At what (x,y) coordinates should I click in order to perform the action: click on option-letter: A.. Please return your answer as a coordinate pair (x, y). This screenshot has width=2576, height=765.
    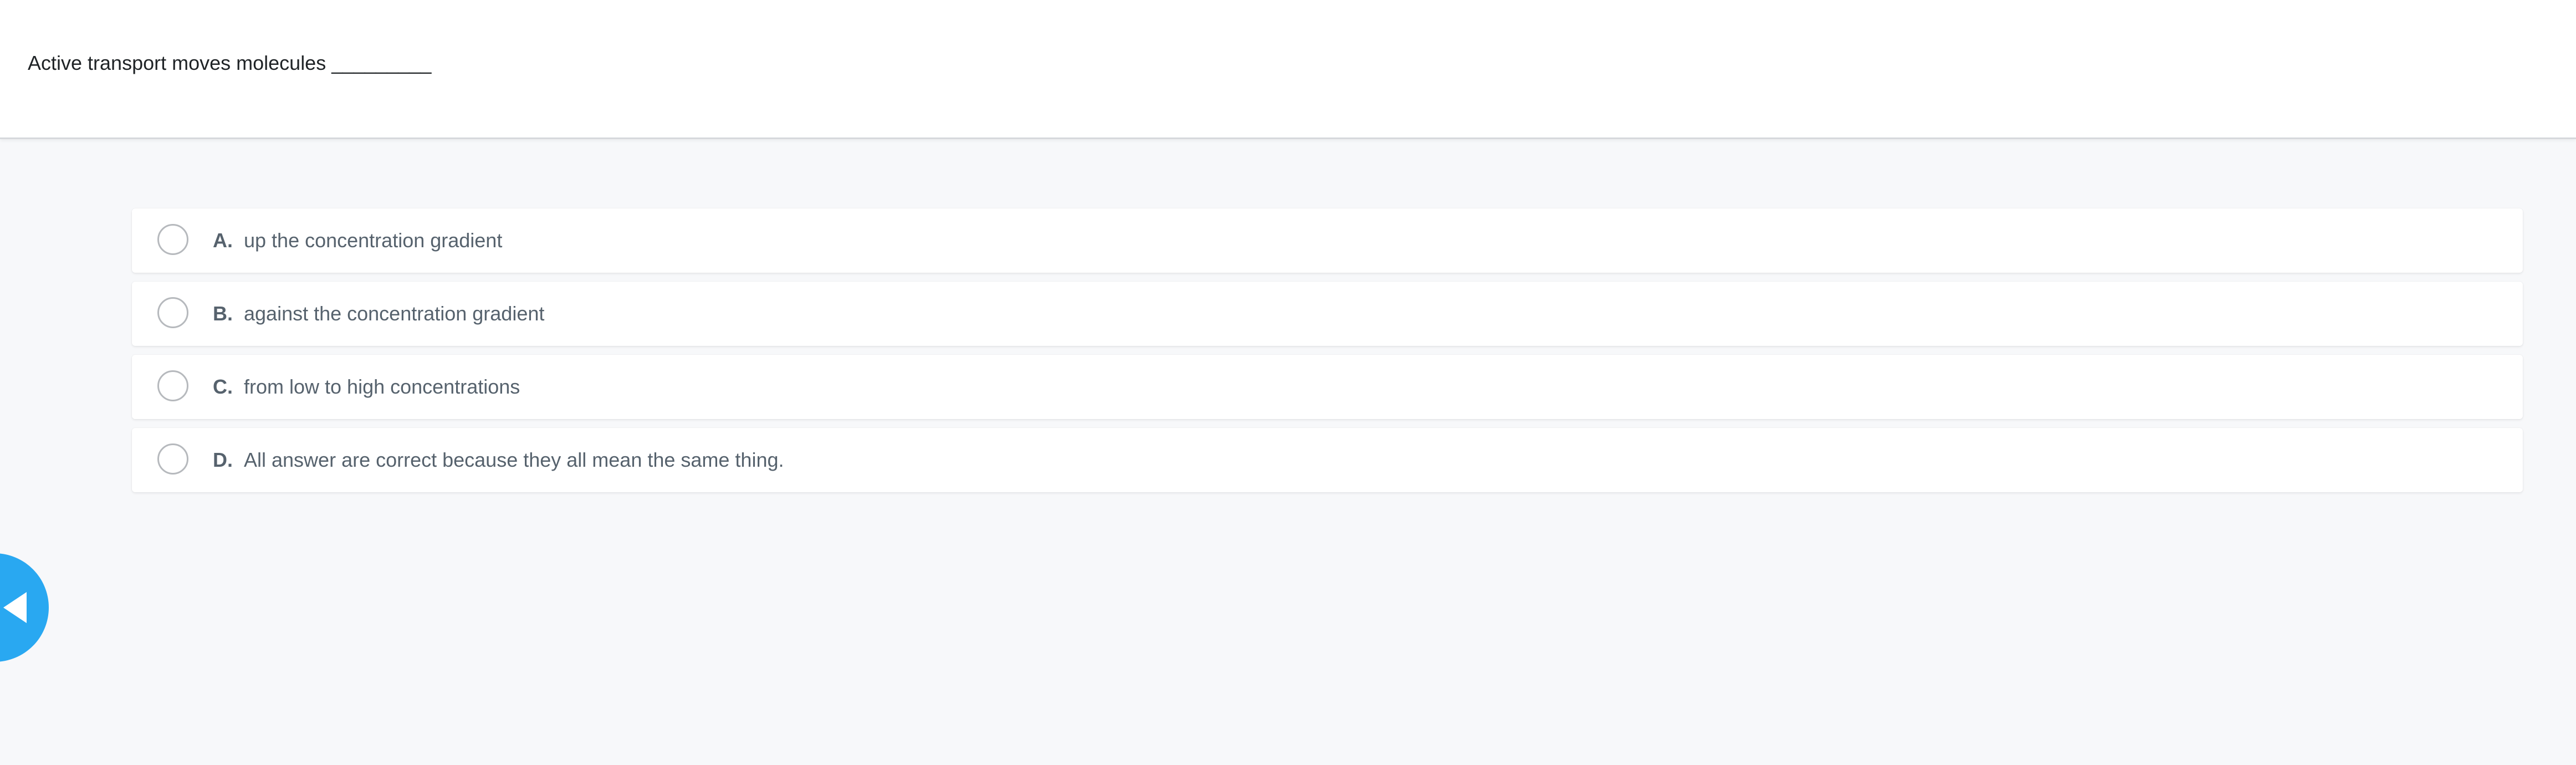
    Looking at the image, I should click on (223, 241).